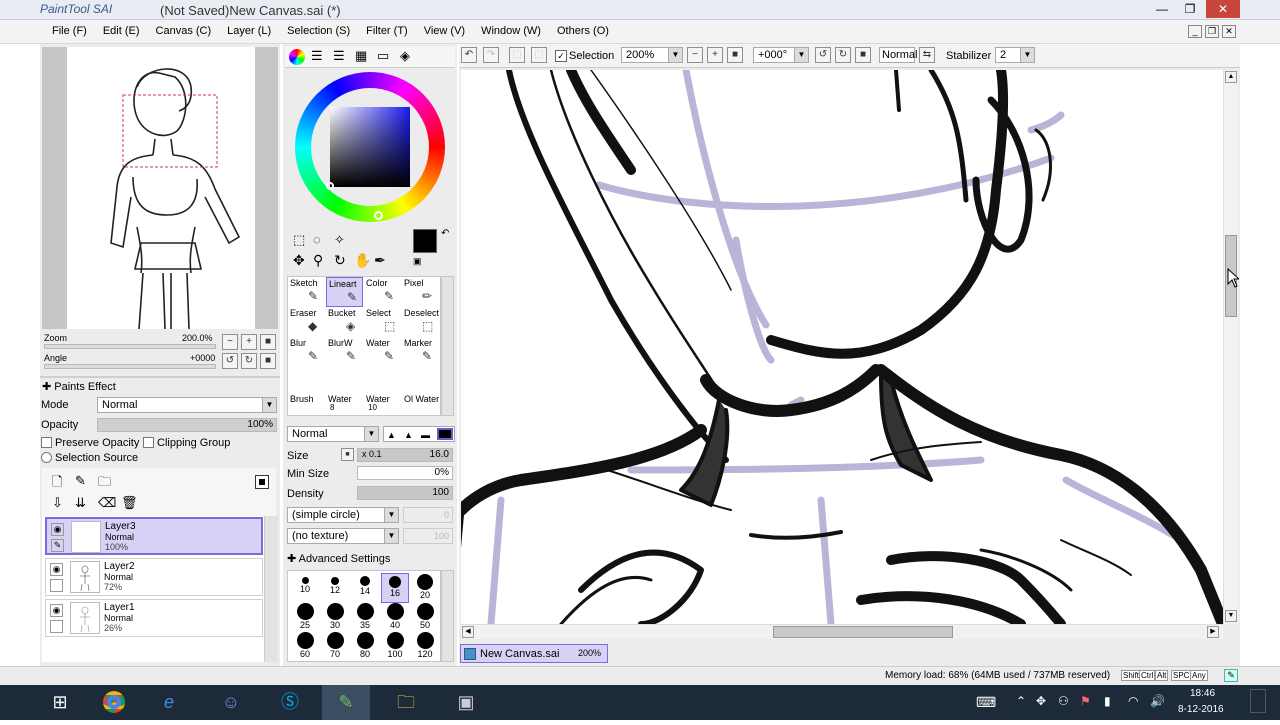 The width and height of the screenshot is (1280, 725). I want to click on mdi-close-icon: ✕, so click(1229, 31).